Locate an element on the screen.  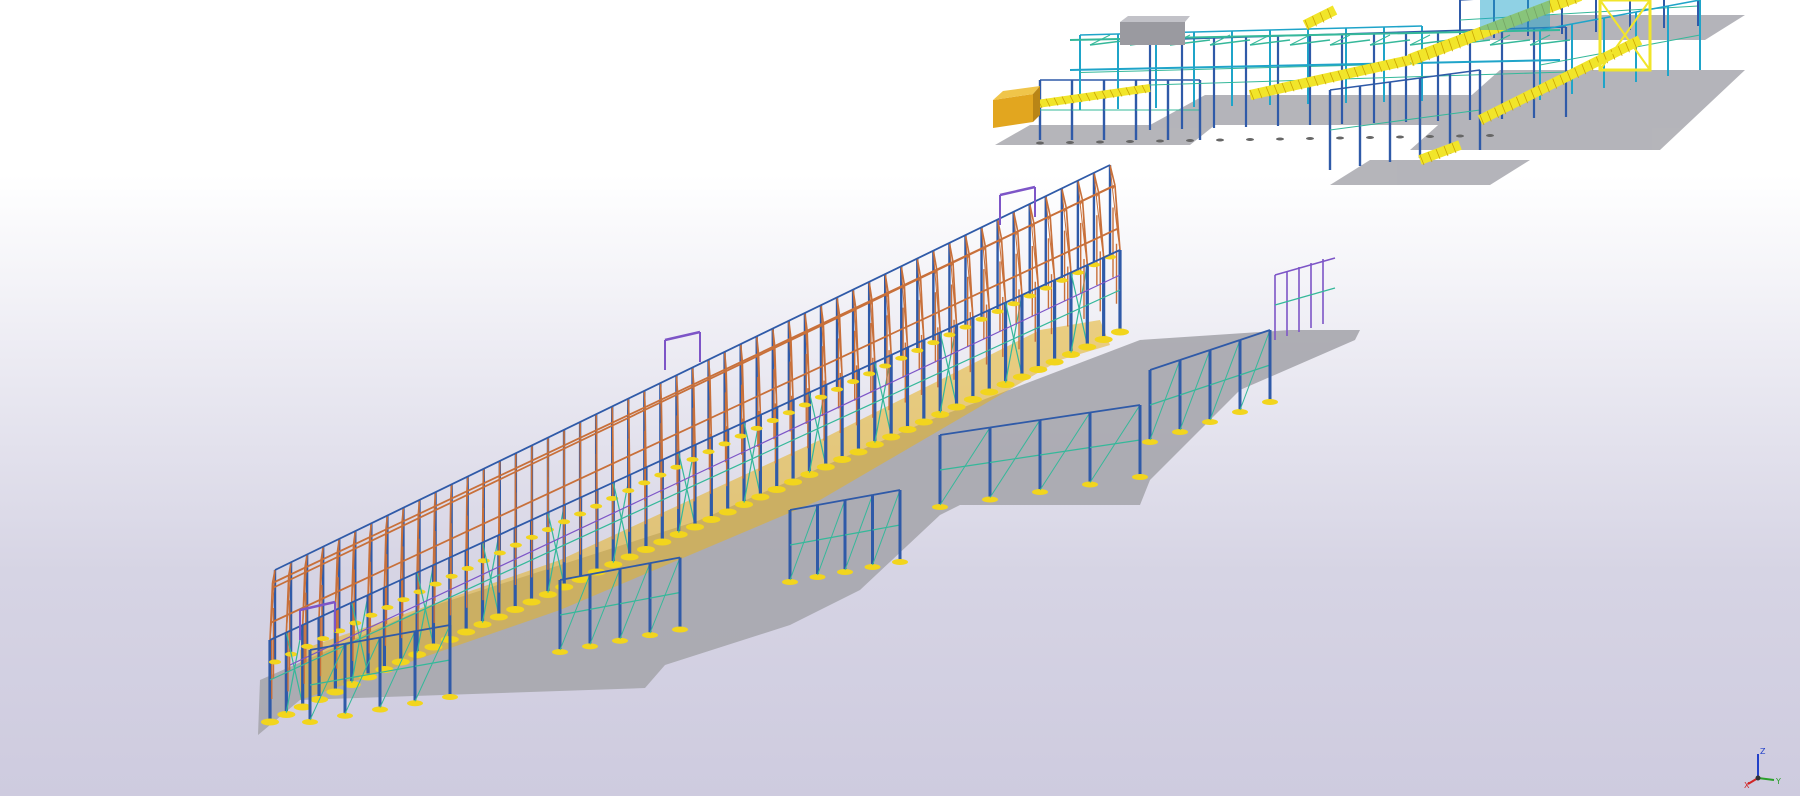
axis-z-label: Z is located at coordinates (1763, 751).